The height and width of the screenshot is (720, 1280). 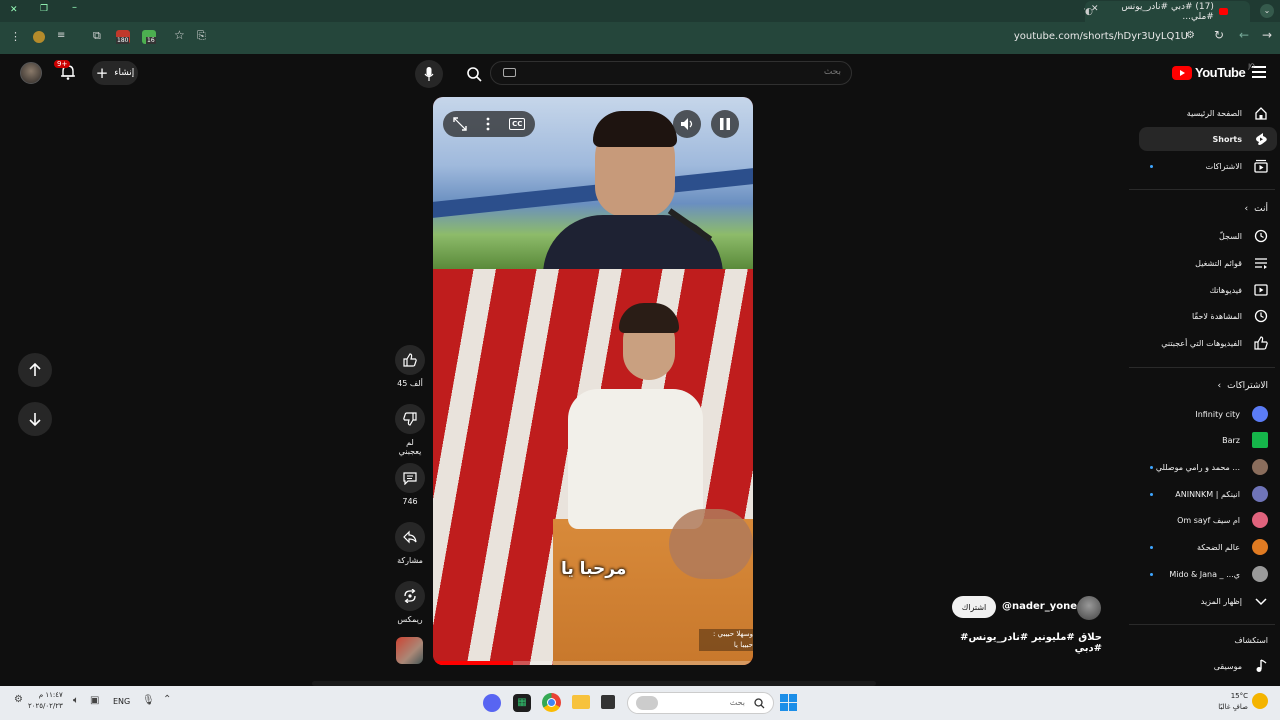 What do you see at coordinates (1198, 316) in the screenshot?
I see `sidebar-item-watch-later: المشاهدة لاحقًا` at bounding box center [1198, 316].